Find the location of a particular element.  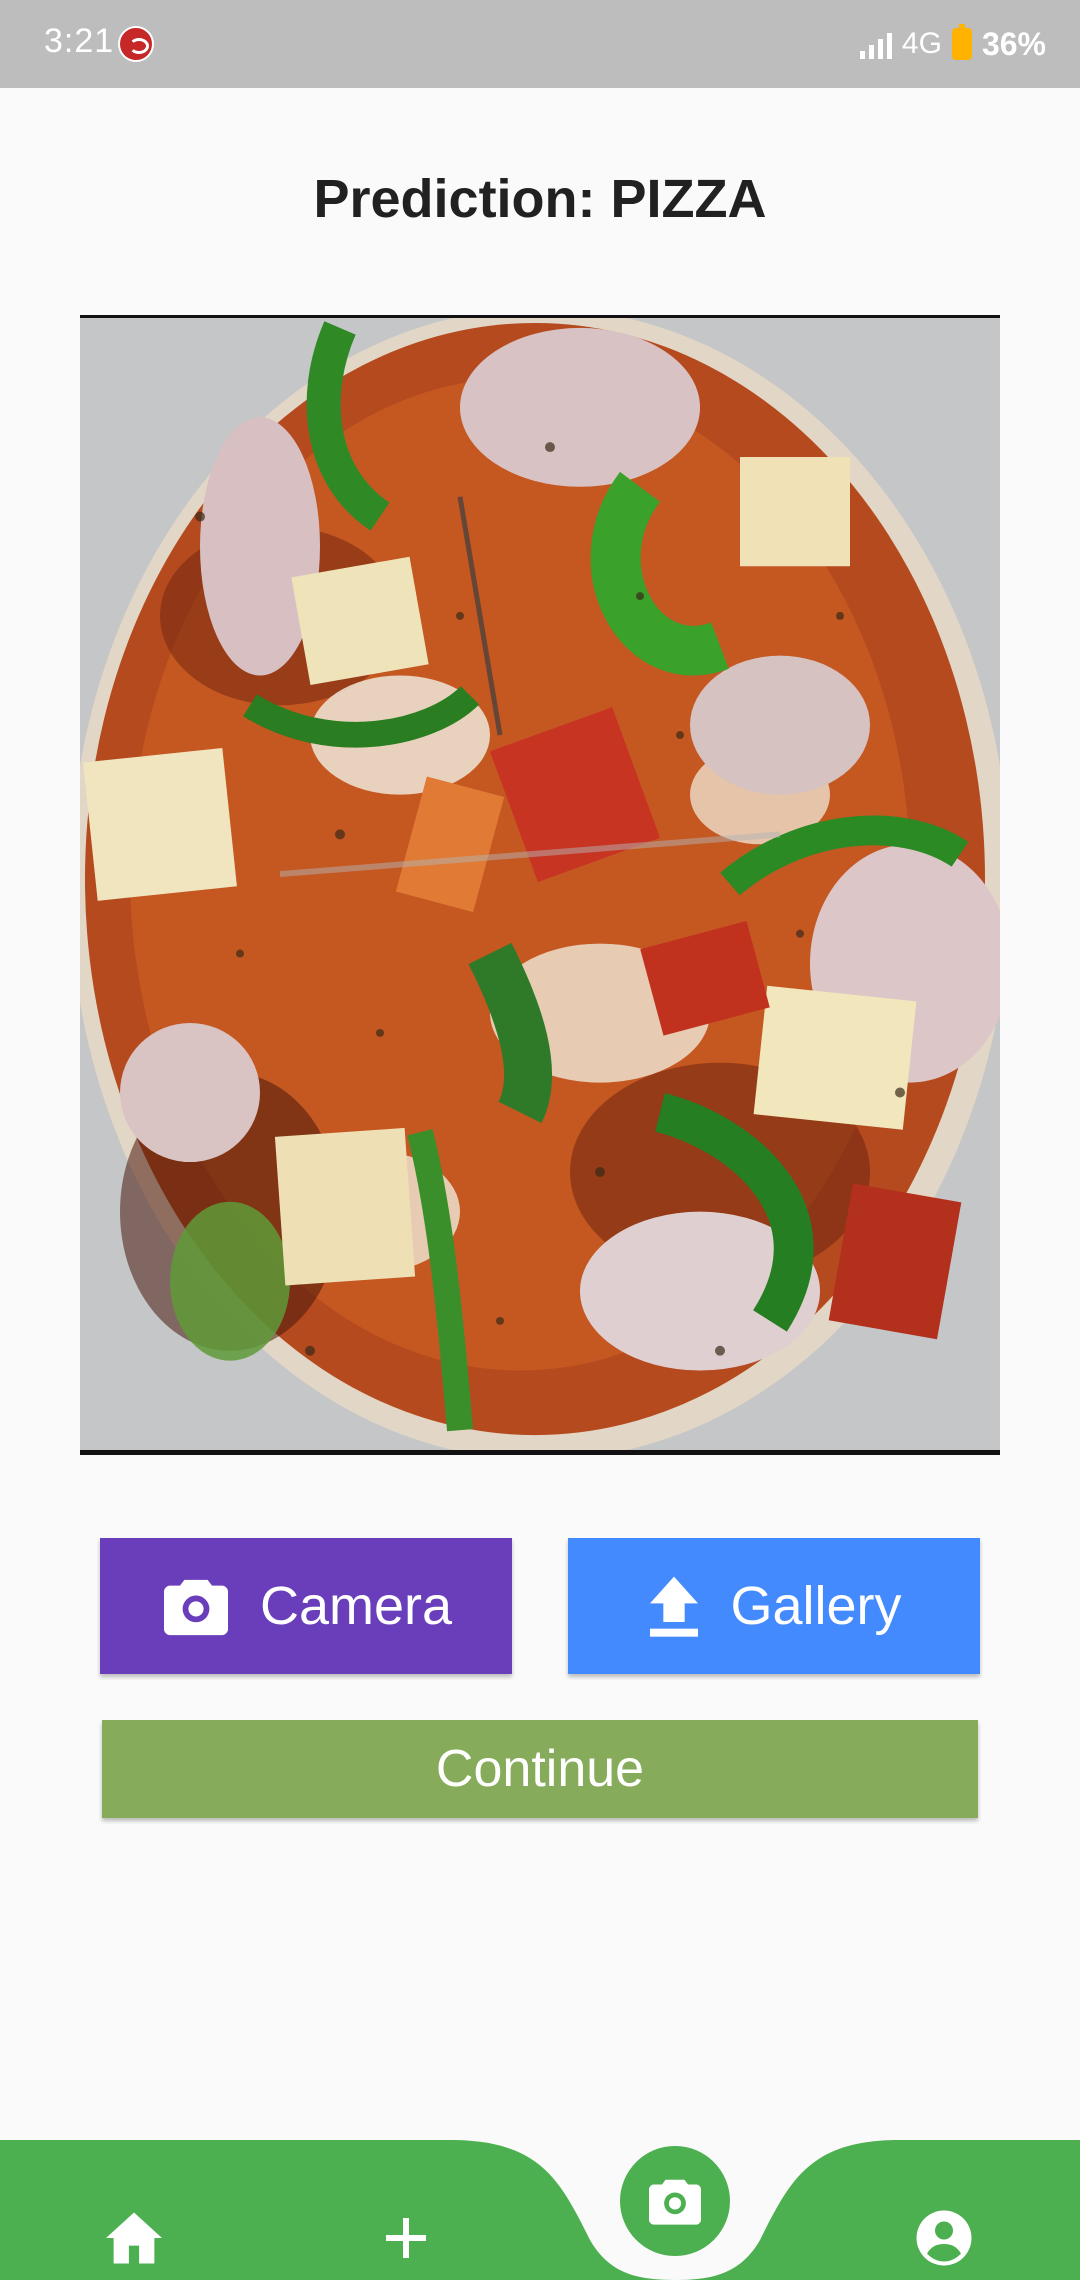

account-circle-icon is located at coordinates (944, 2238).